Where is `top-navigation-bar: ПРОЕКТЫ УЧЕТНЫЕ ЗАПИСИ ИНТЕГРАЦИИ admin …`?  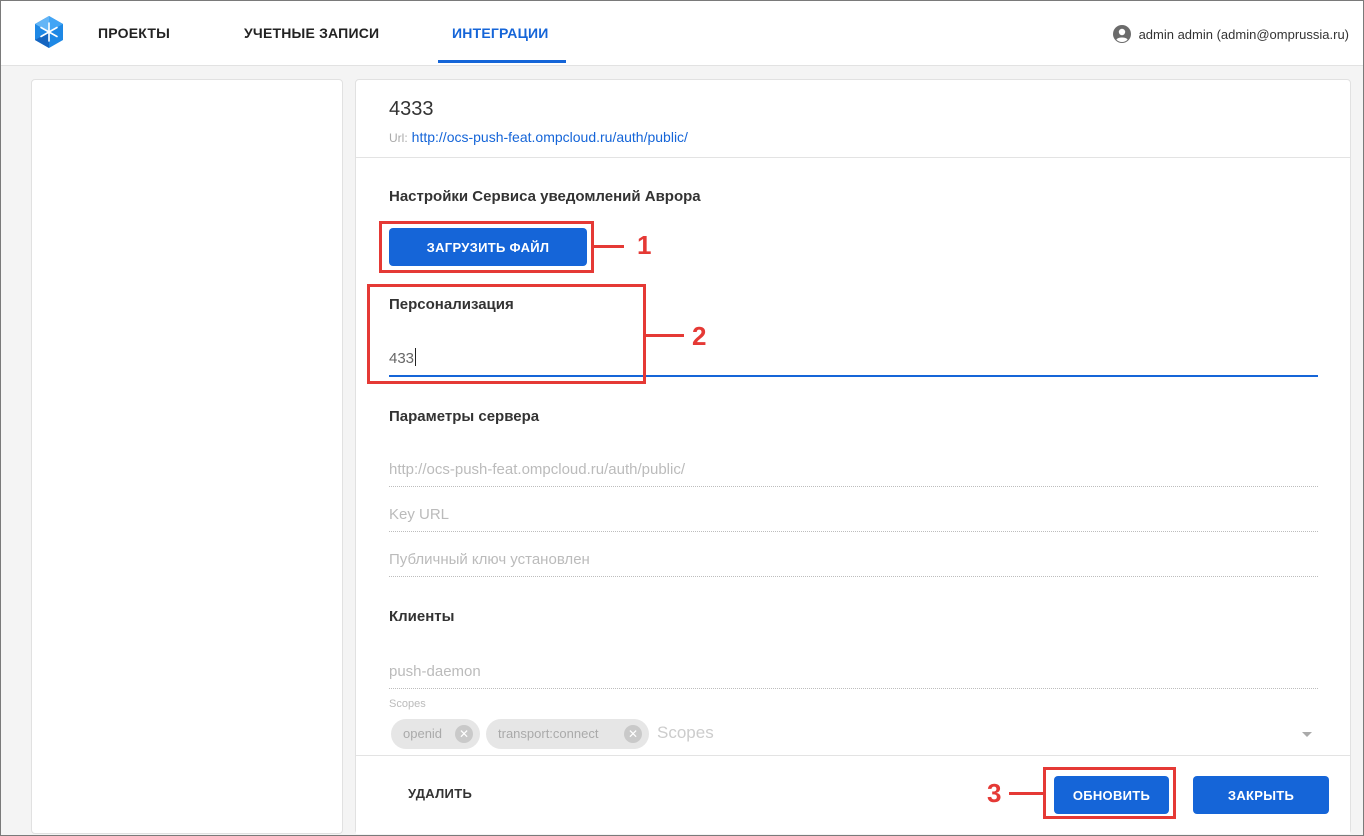 top-navigation-bar: ПРОЕКТЫ УЧЕТНЫЕ ЗАПИСИ ИНТЕГРАЦИИ admin … is located at coordinates (682, 33).